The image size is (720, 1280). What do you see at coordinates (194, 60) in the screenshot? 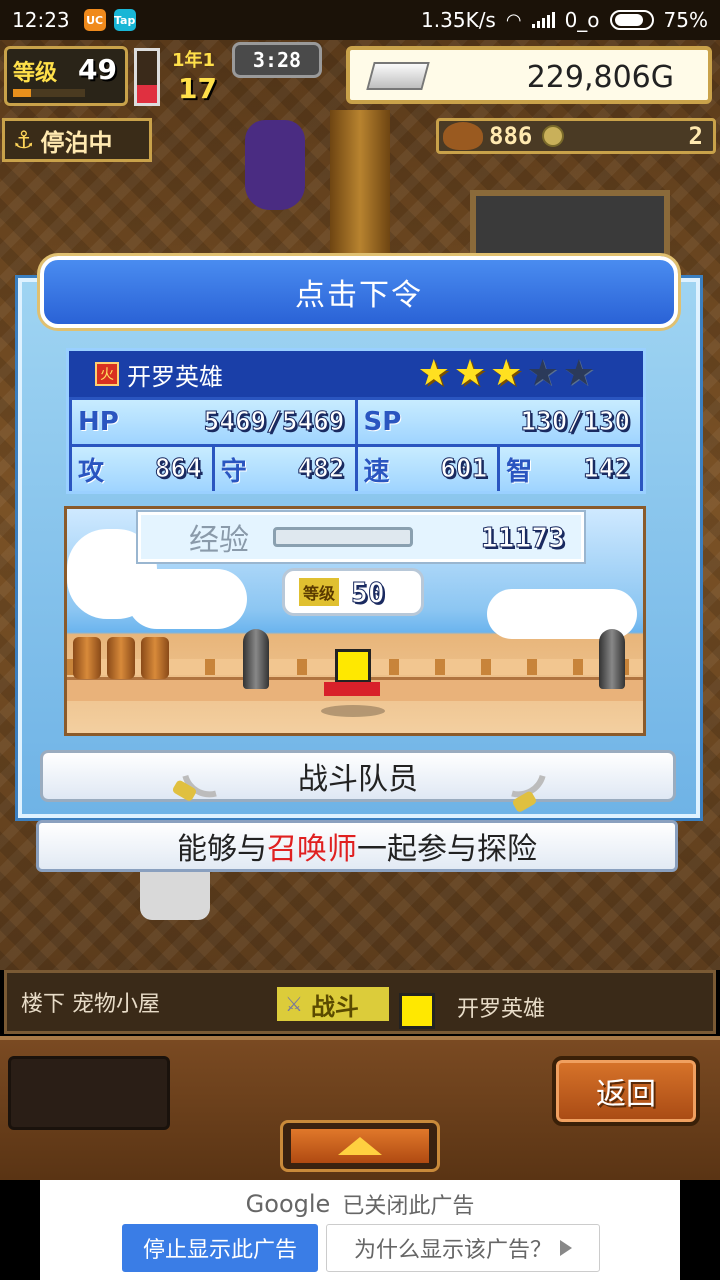
I see `year-label: 1年1` at bounding box center [194, 60].